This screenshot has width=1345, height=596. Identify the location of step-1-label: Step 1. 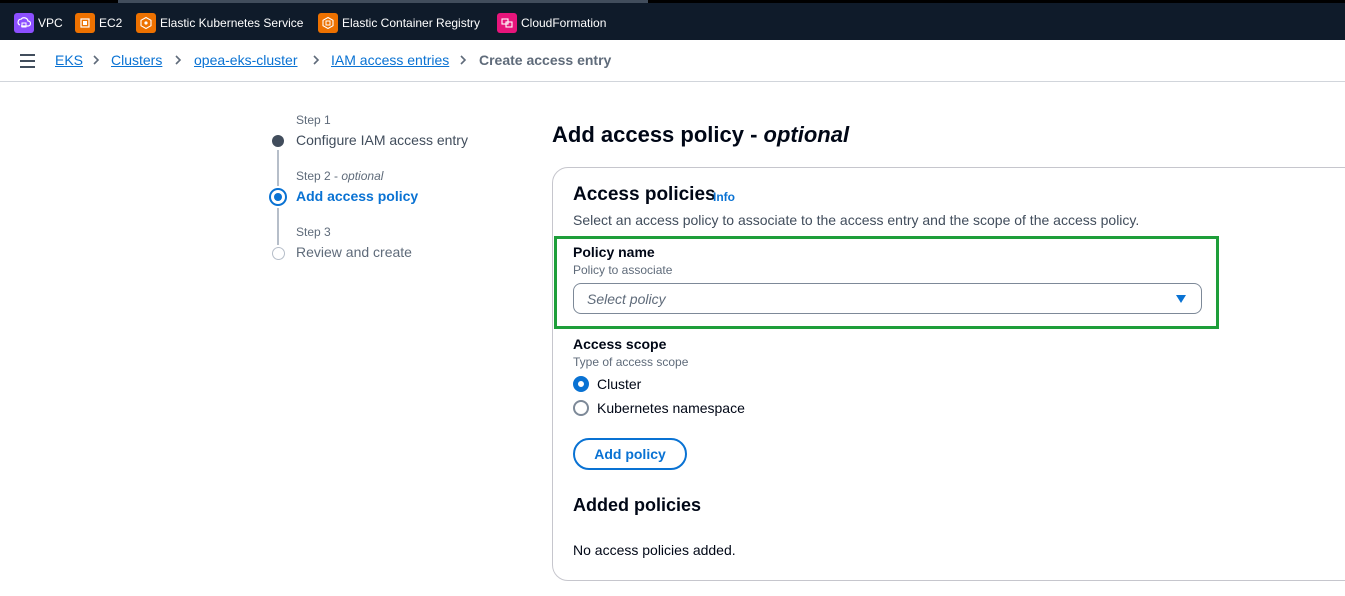
(313, 120).